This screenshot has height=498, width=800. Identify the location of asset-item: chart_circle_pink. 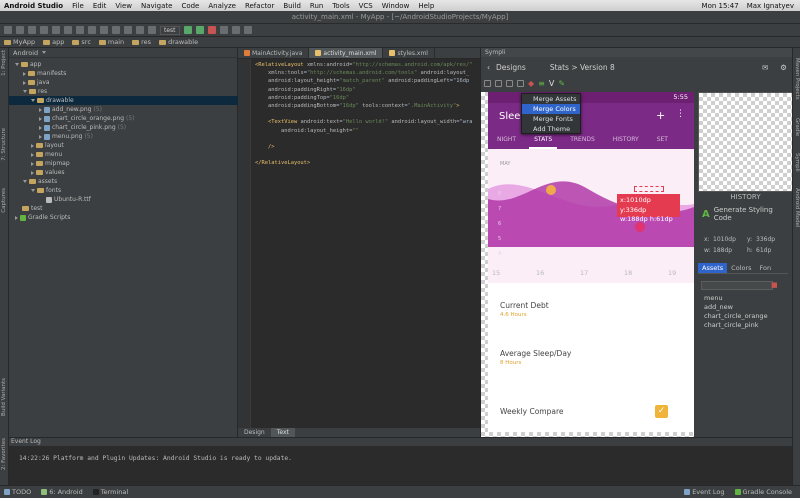
(731, 325).